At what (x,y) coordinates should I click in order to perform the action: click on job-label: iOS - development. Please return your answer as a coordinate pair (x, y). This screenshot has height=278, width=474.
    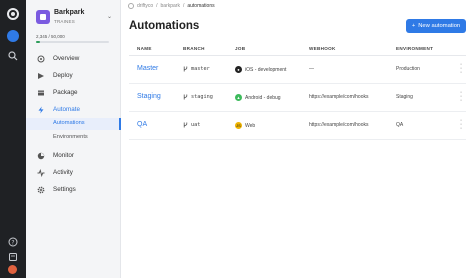
    Looking at the image, I should click on (266, 69).